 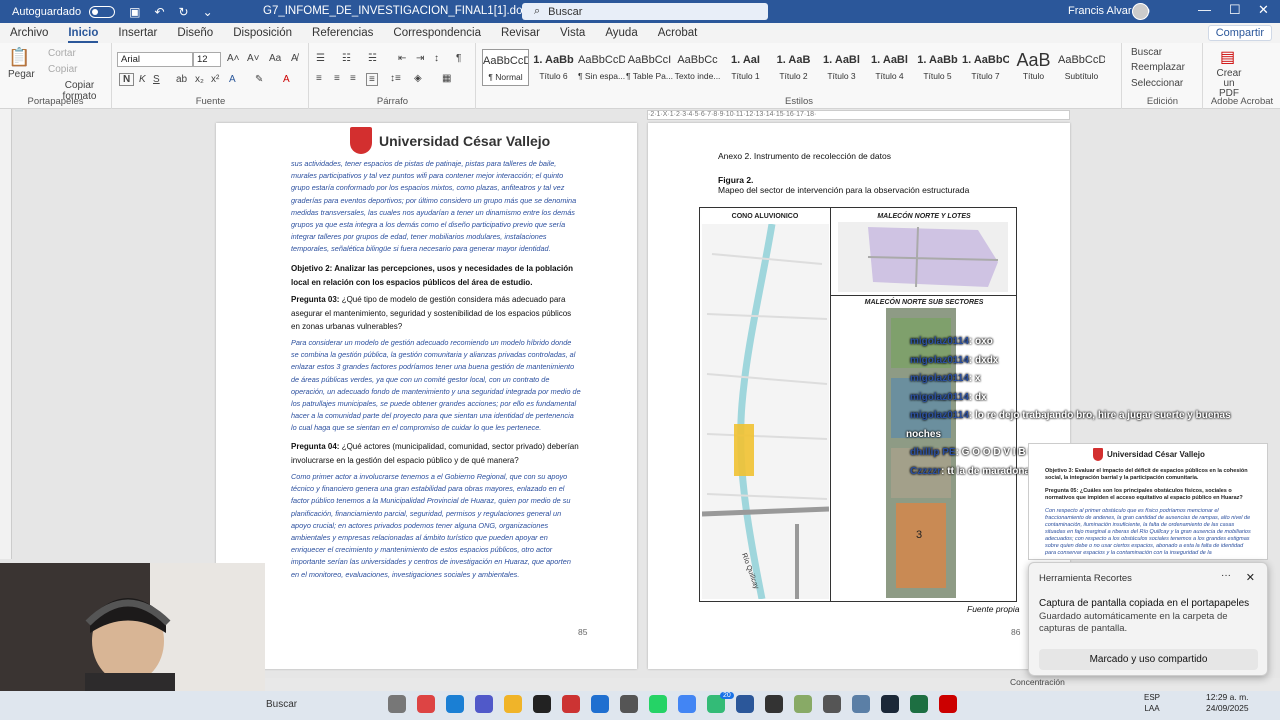 What do you see at coordinates (294, 58) in the screenshot?
I see `clear-format-icon: A̸` at bounding box center [294, 58].